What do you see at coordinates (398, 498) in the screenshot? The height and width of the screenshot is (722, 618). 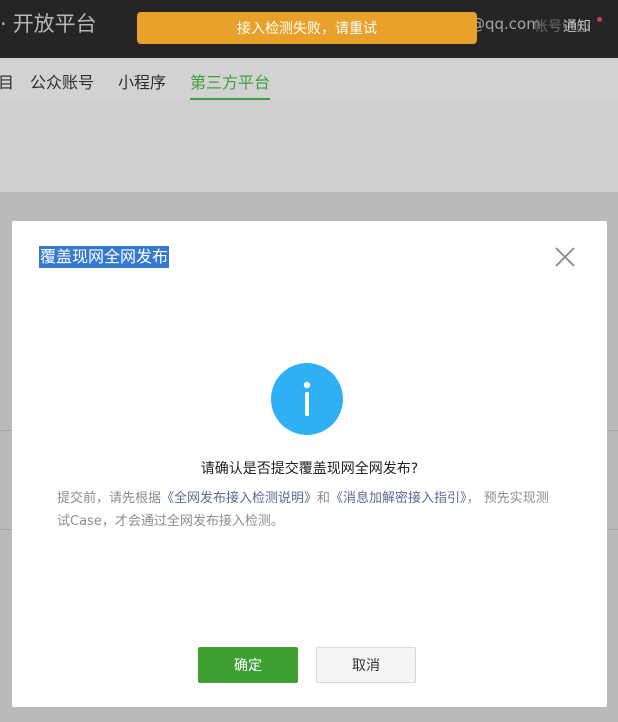 I see `encryption-guide-link: 《消息加解密接入指引》` at bounding box center [398, 498].